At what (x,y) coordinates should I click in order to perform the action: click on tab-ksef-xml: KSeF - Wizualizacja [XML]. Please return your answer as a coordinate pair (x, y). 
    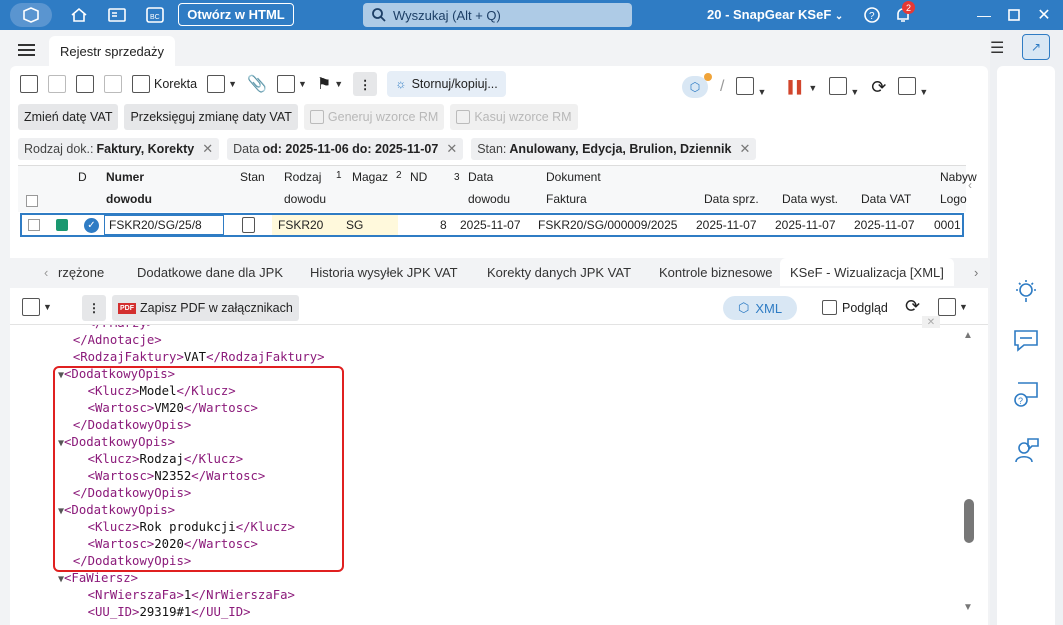
    Looking at the image, I should click on (867, 272).